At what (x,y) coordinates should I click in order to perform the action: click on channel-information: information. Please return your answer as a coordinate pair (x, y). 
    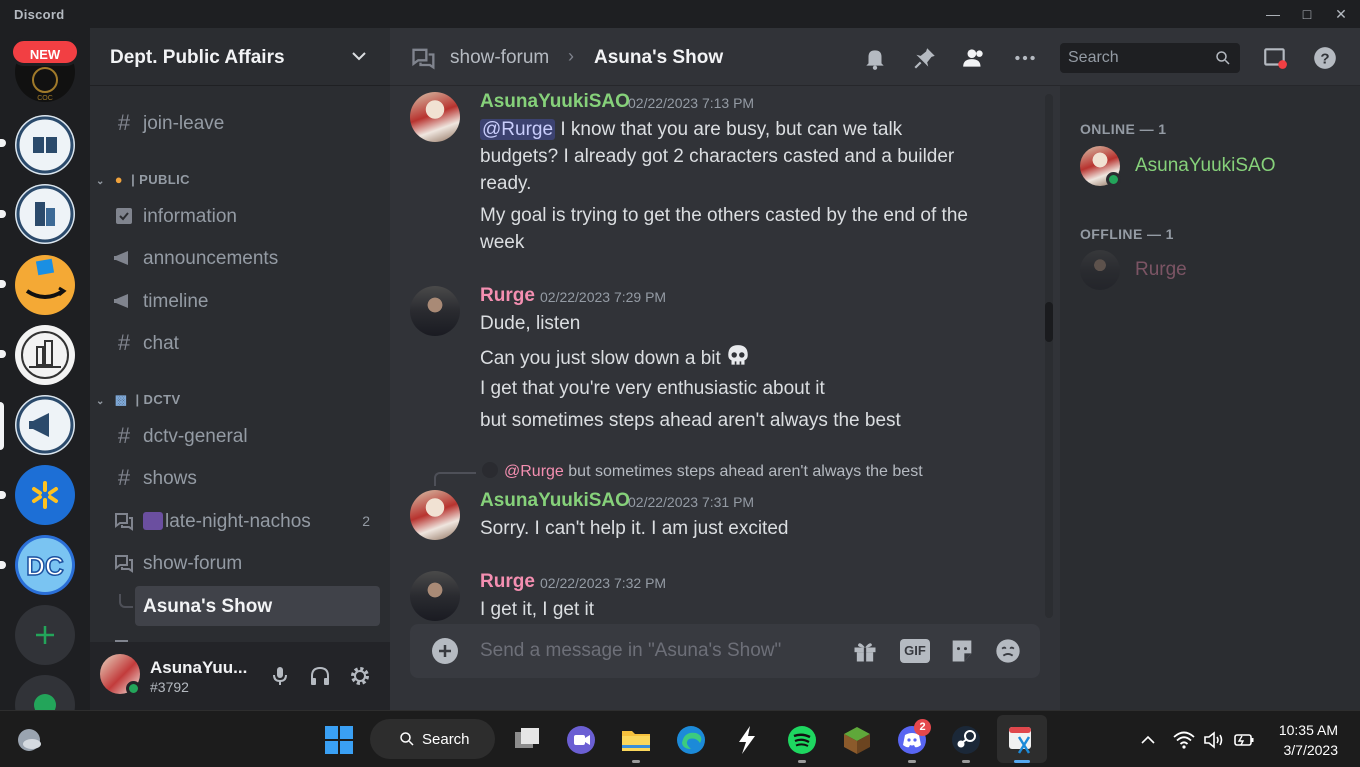
    Looking at the image, I should click on (240, 216).